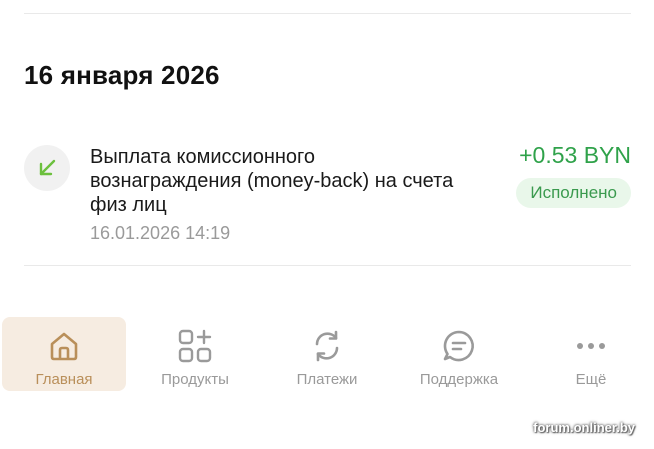  What do you see at coordinates (195, 379) in the screenshot?
I see `nav-label-products: Продукты` at bounding box center [195, 379].